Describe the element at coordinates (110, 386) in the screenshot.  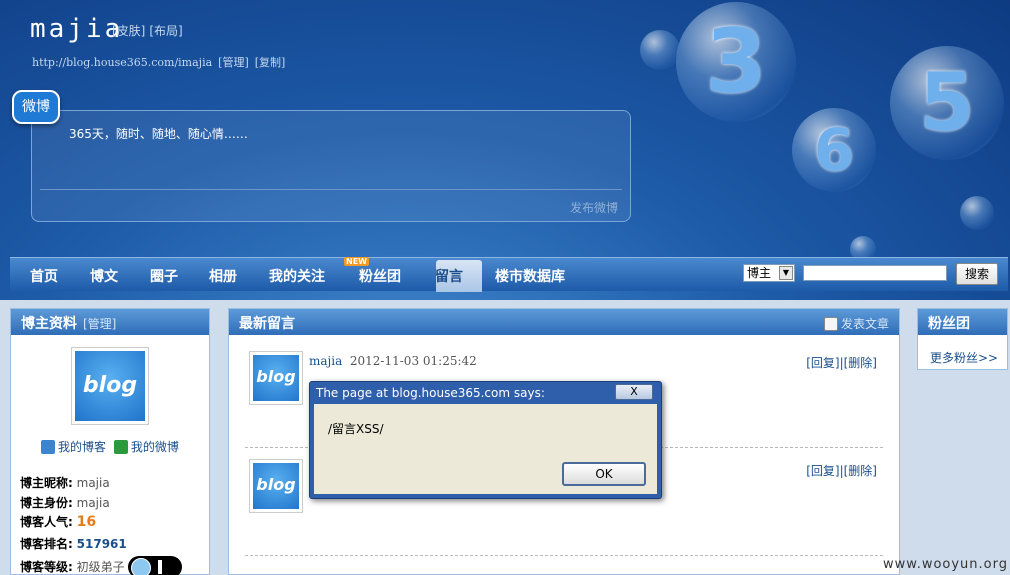
I see `blog-logo: blog` at that location.